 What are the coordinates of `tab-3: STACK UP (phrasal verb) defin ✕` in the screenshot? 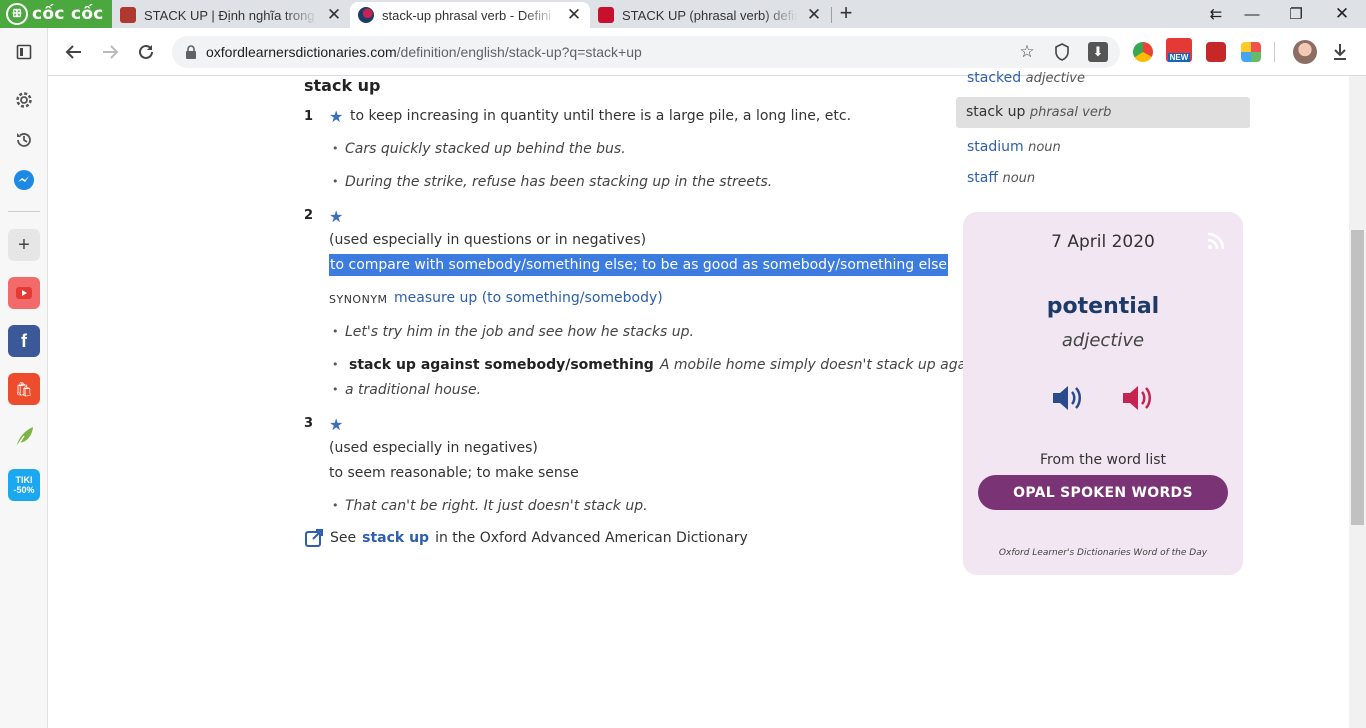 It's located at (710, 15).